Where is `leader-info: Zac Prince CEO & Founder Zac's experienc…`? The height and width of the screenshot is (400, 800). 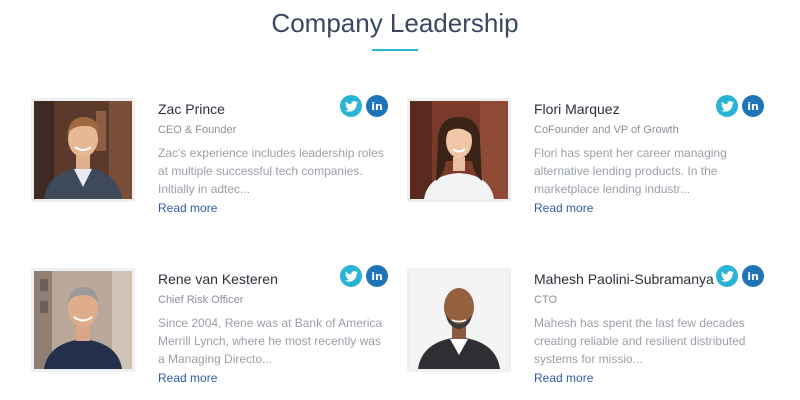 leader-info: Zac Prince CEO & Founder Zac's experienc… is located at coordinates (273, 156).